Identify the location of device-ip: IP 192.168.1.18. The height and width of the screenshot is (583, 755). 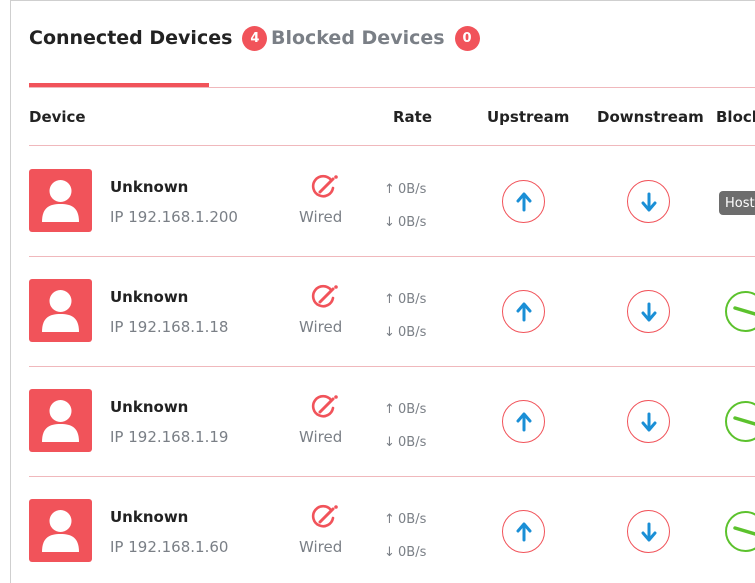
(169, 327).